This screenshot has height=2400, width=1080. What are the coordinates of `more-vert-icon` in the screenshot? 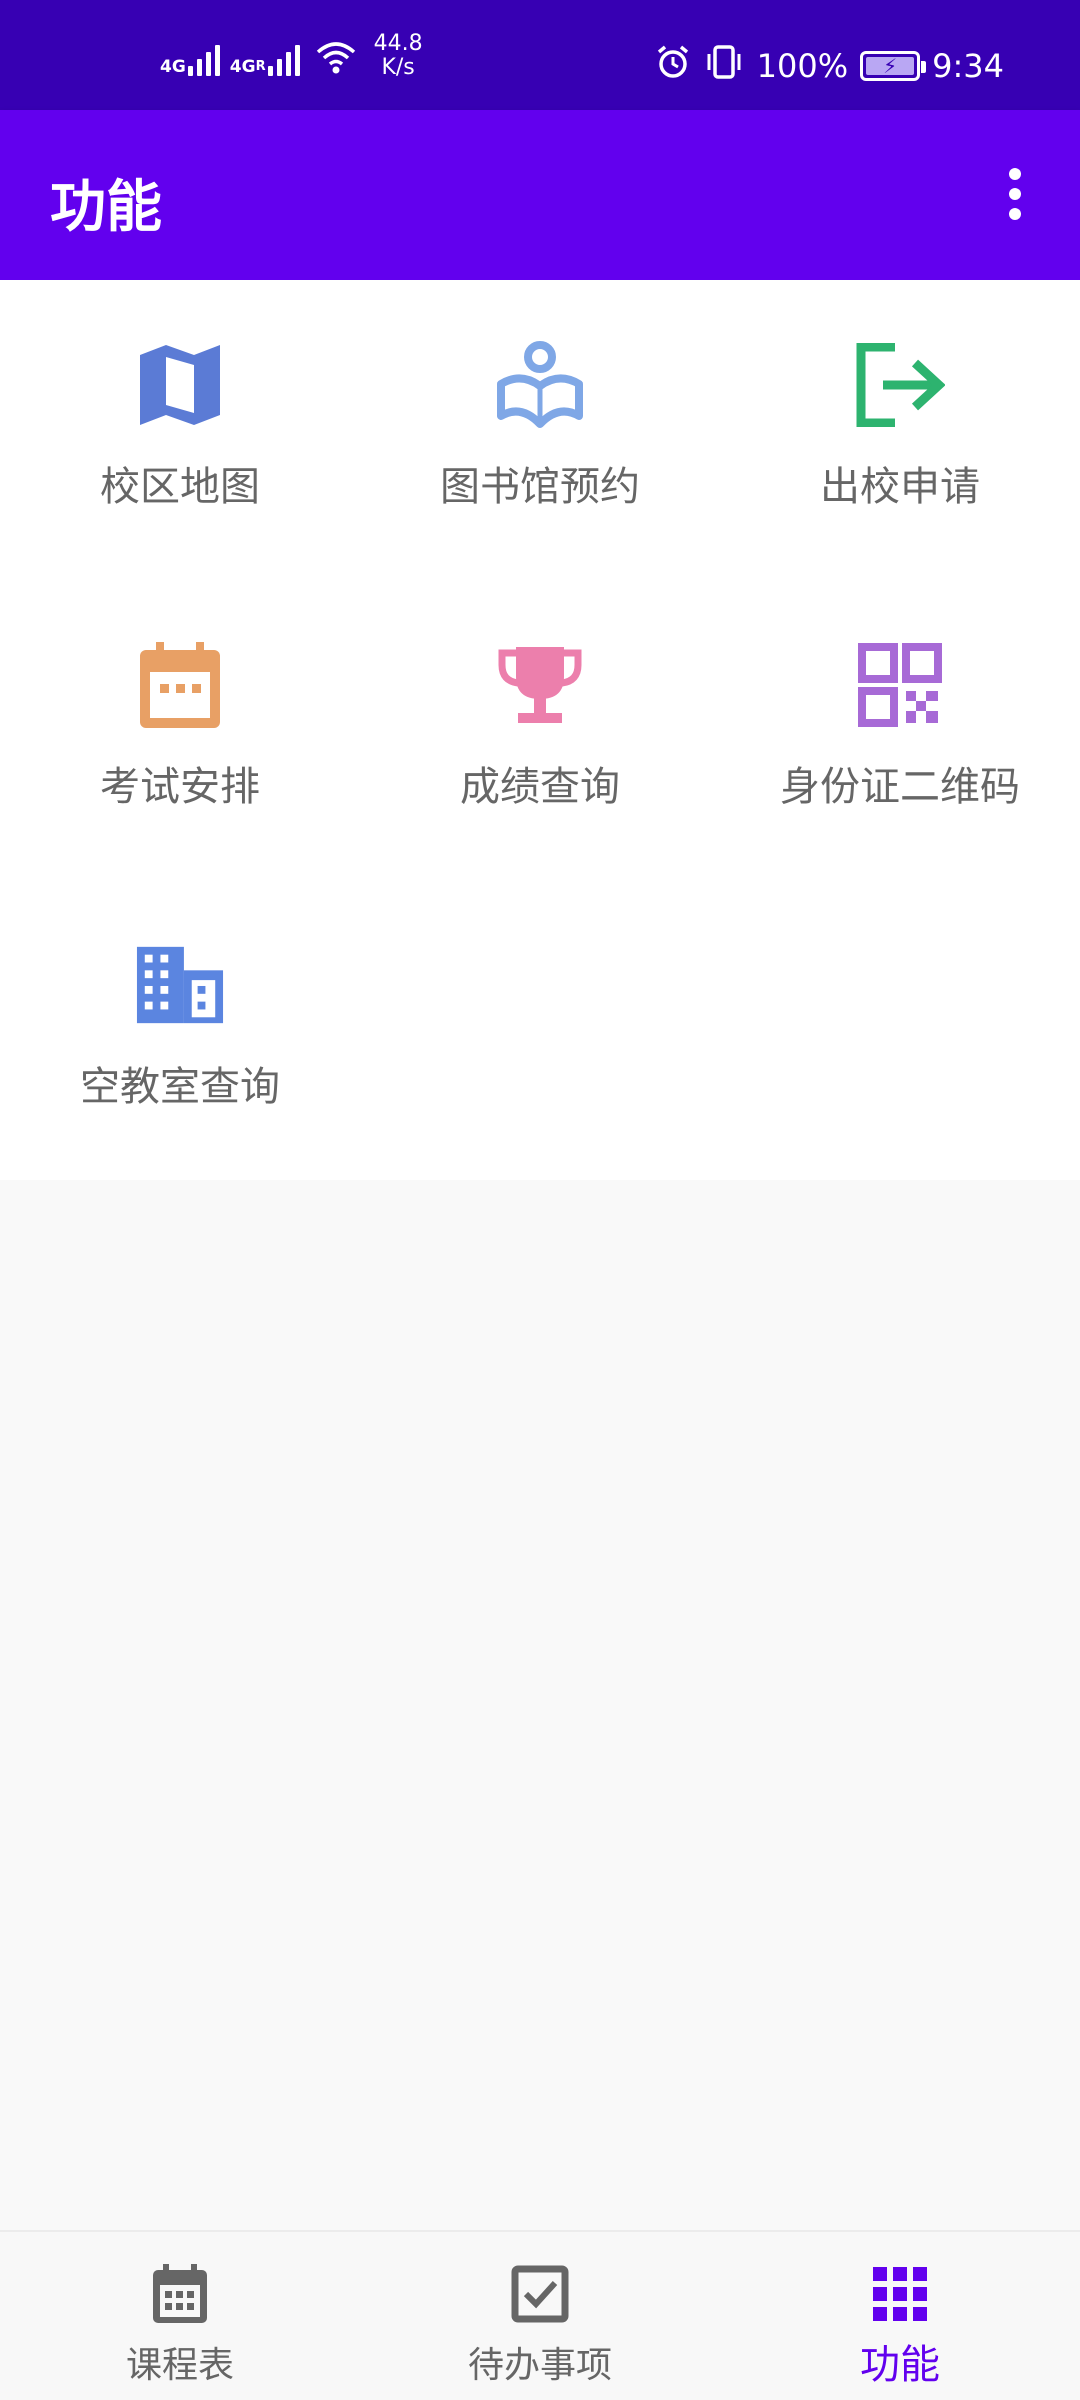 It's located at (1015, 194).